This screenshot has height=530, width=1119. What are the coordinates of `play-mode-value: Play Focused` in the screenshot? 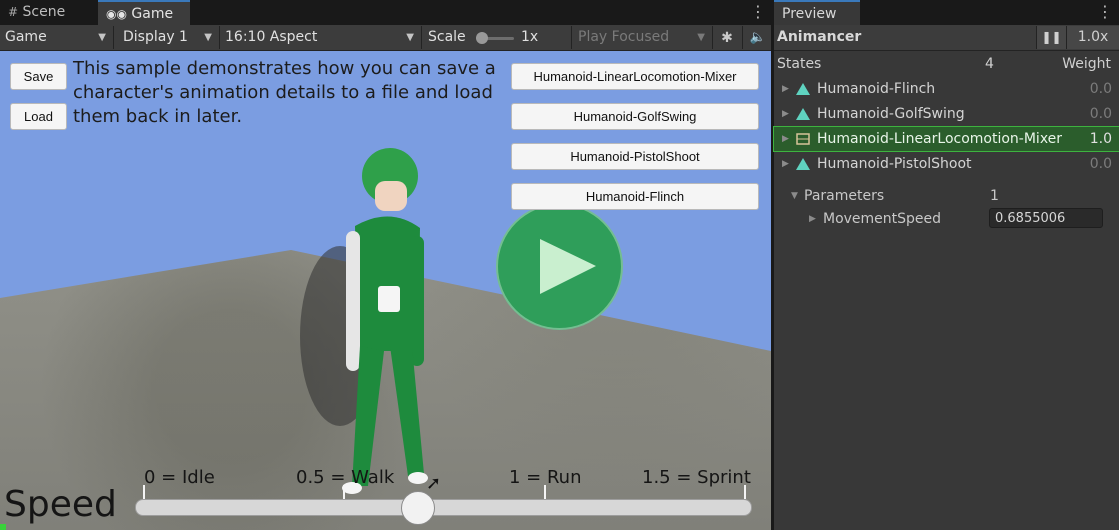 It's located at (624, 37).